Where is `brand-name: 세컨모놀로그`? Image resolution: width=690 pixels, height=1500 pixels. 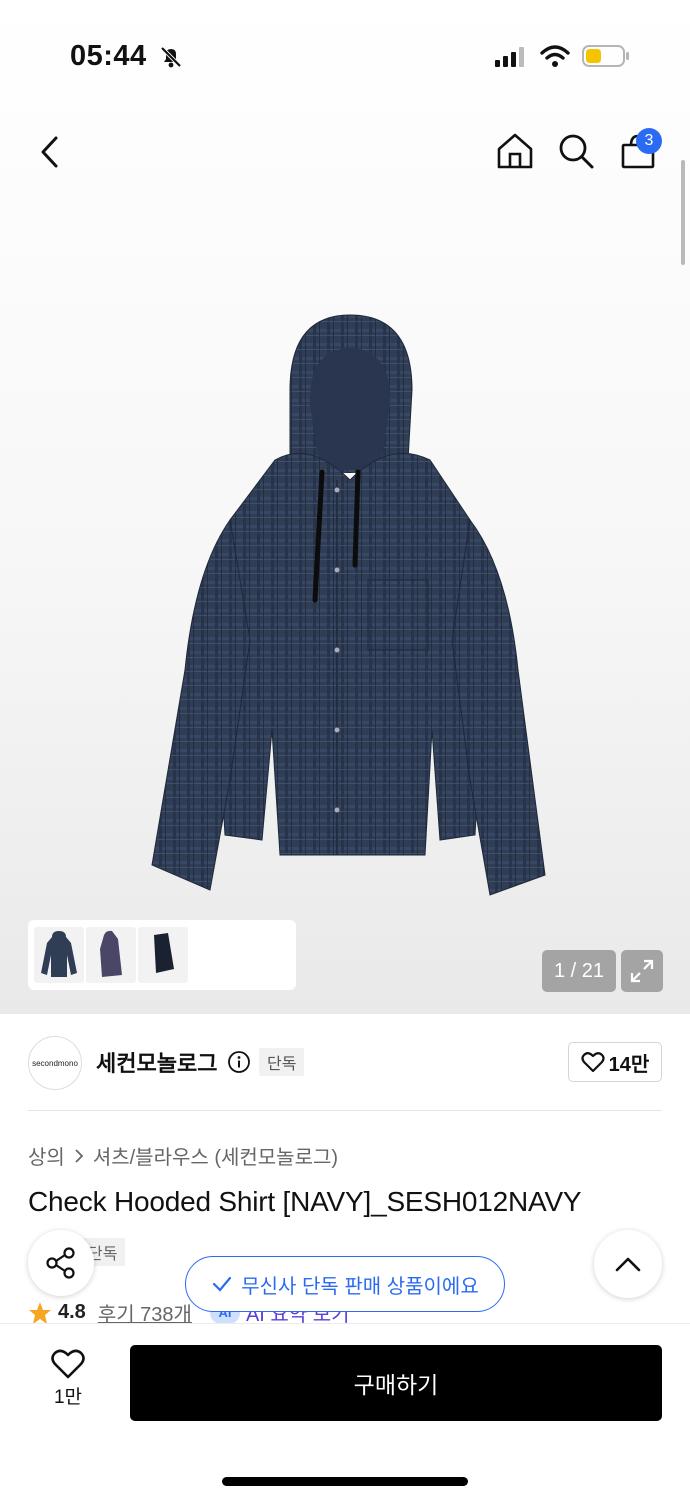 brand-name: 세컨모놀로그 is located at coordinates (156, 1062).